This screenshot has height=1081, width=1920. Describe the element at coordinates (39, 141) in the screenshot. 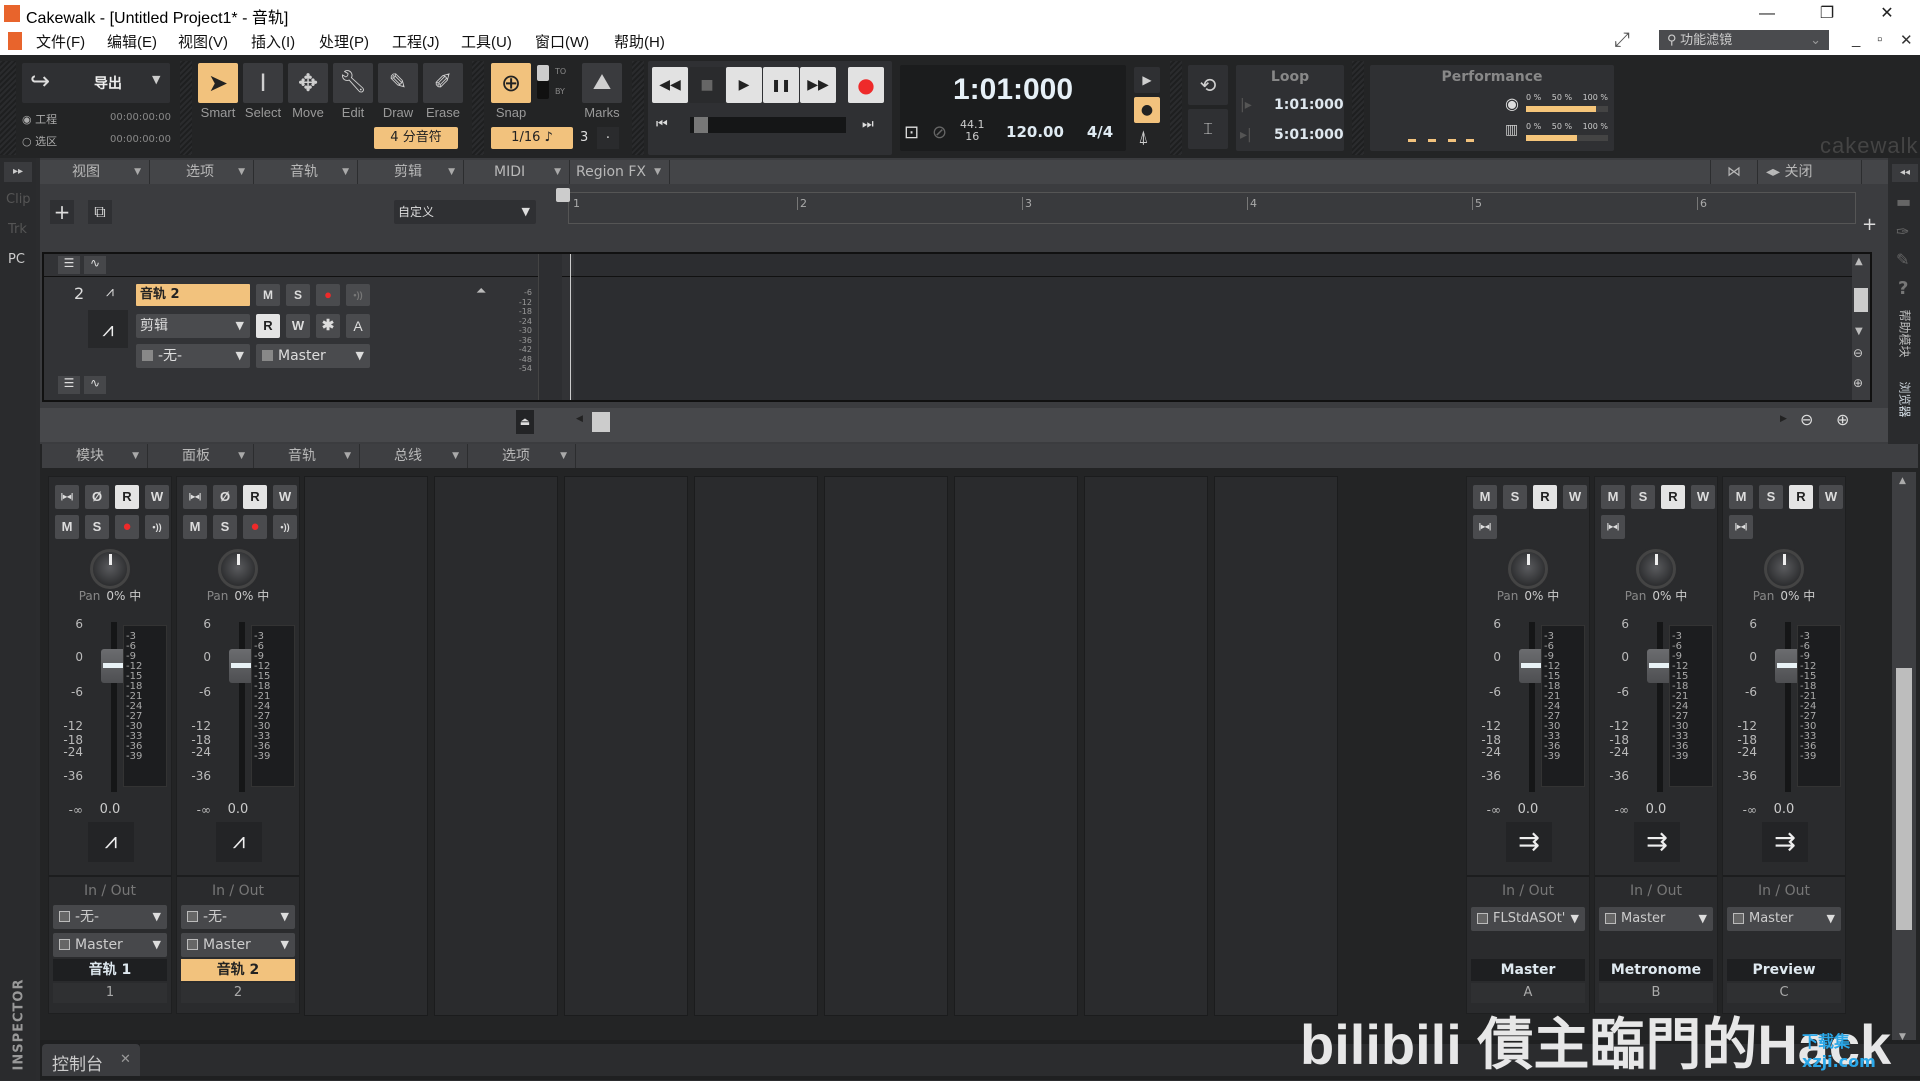

I see `radio-selection: ○ 选区` at that location.